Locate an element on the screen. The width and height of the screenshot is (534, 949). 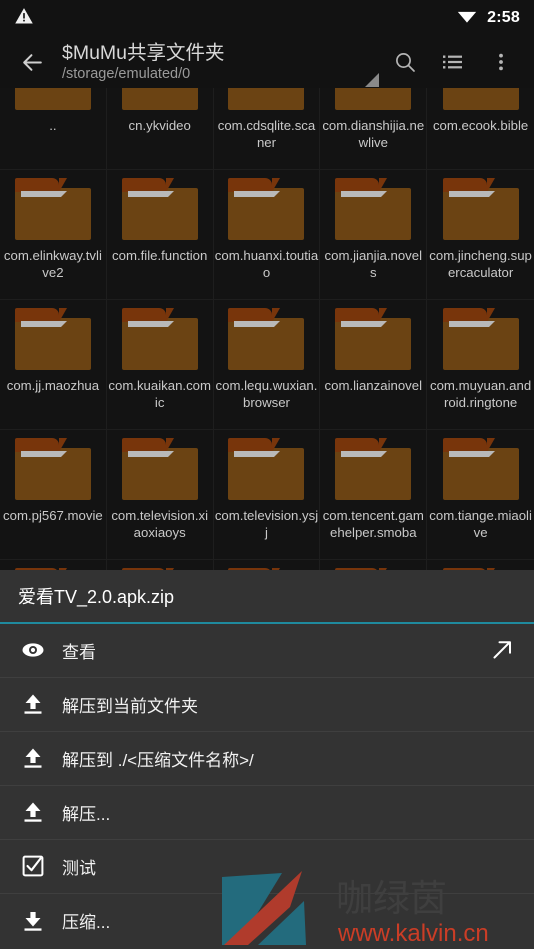
file-grid-item: com.television.xiaoxiaoys is located at coordinates (160, 495).